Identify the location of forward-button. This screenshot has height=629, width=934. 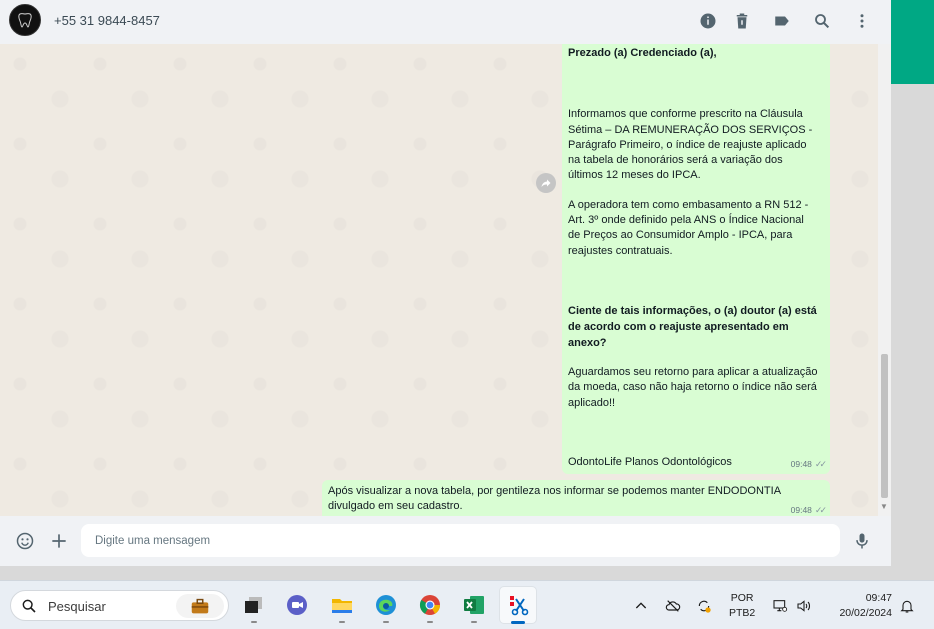
(546, 183).